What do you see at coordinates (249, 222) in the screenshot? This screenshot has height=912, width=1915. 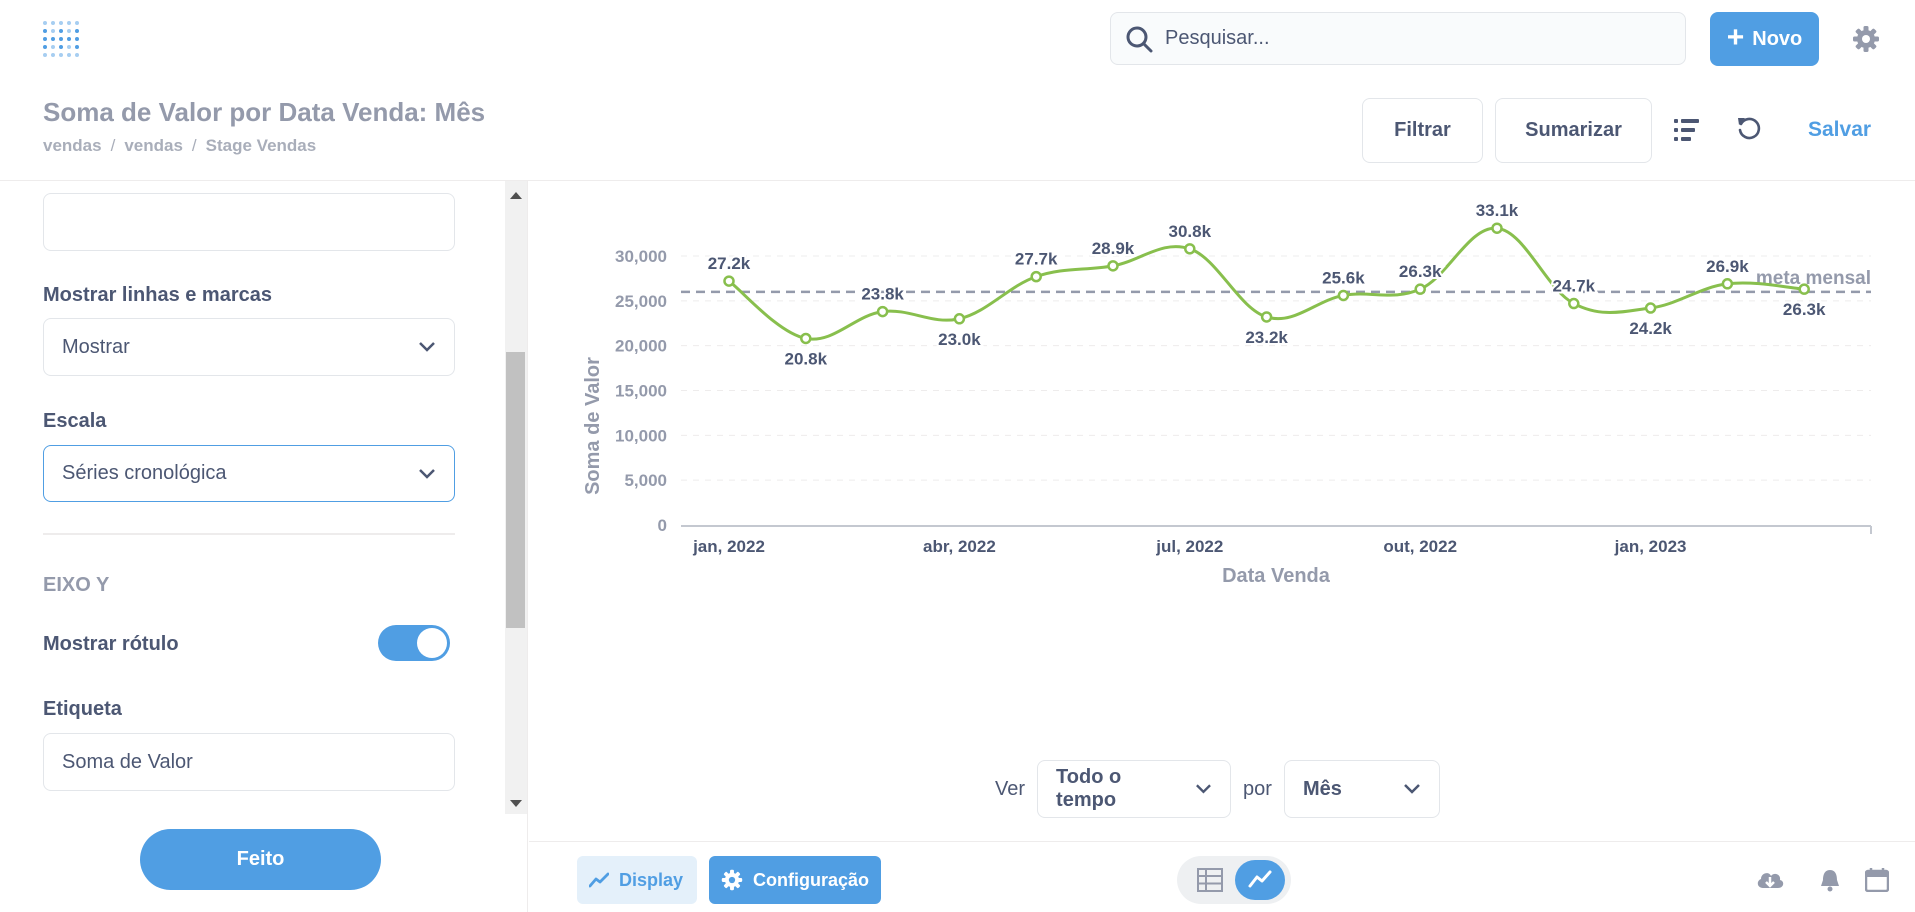 I see `text-input-field` at bounding box center [249, 222].